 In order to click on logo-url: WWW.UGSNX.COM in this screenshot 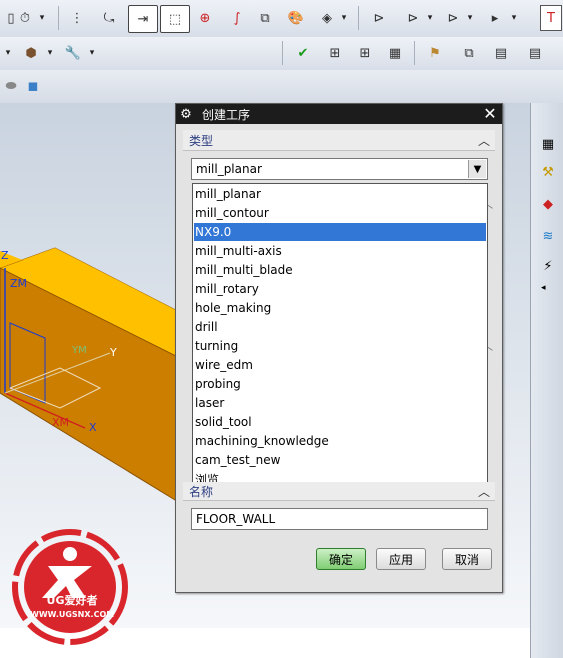, I will do `click(72, 614)`.